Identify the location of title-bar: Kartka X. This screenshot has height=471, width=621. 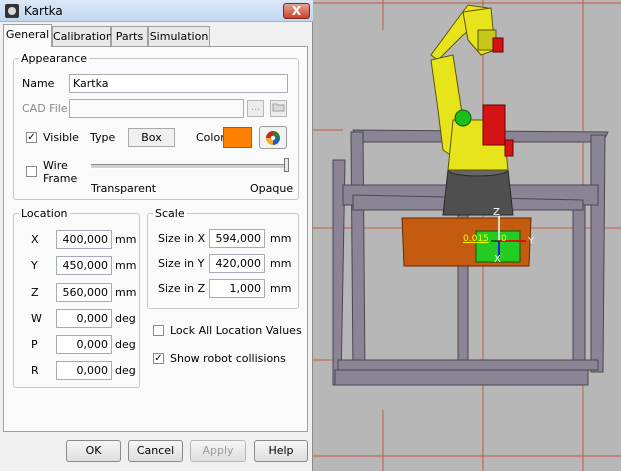
(156, 11).